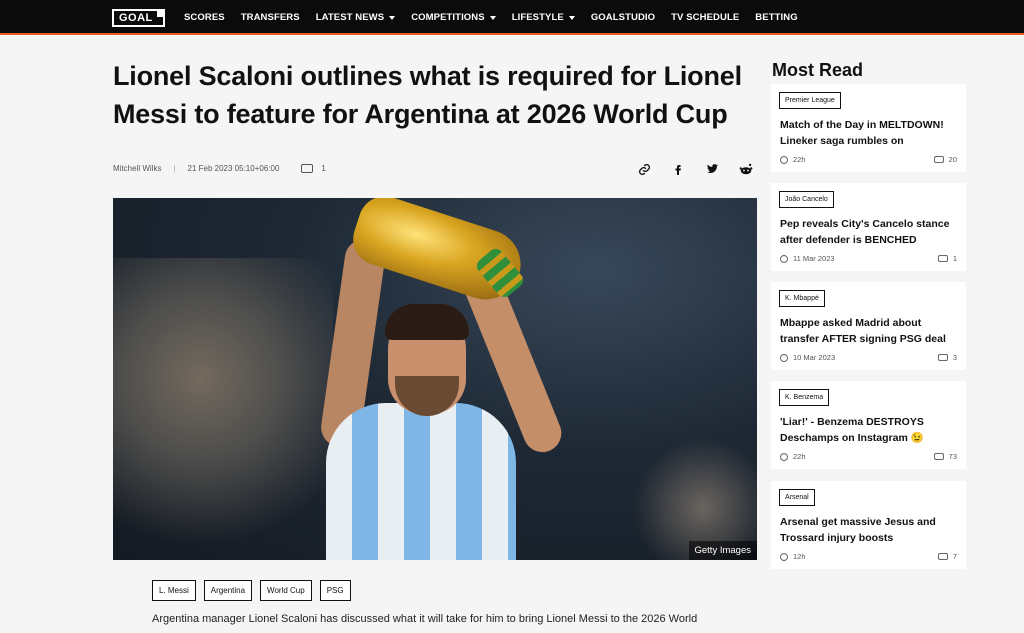  Describe the element at coordinates (722, 550) in the screenshot. I see `image-credit: Getty Images` at that location.